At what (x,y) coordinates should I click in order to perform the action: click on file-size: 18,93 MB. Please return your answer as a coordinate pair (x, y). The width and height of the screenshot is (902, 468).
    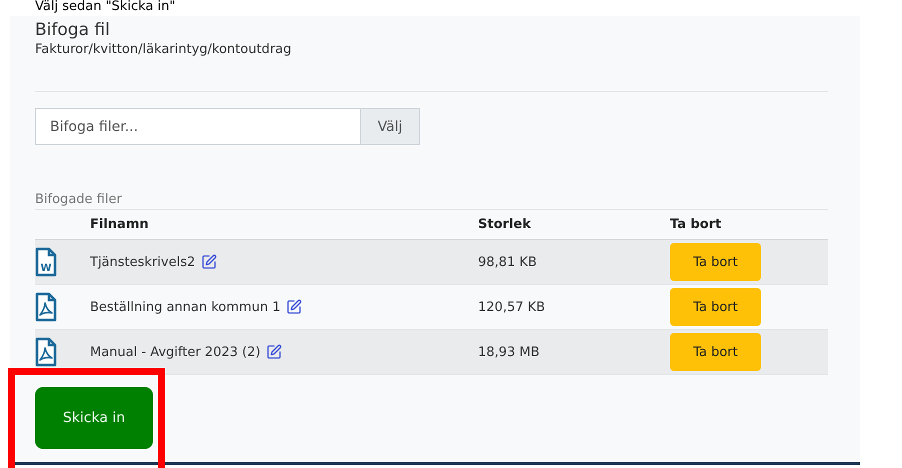
    Looking at the image, I should click on (509, 352).